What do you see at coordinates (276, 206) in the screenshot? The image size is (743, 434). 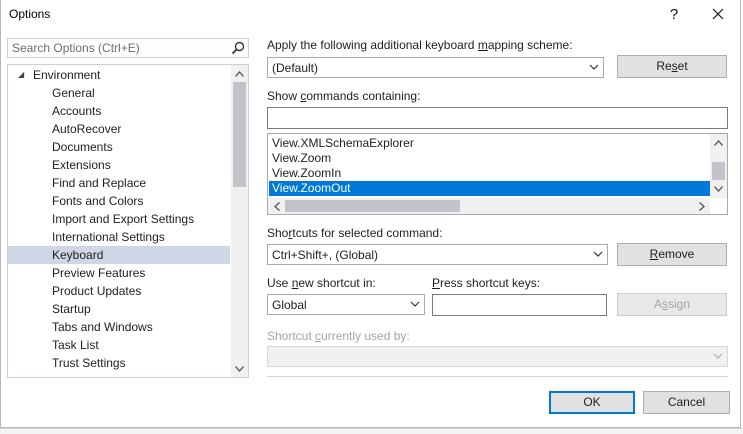 I see `scroll-left-icon` at bounding box center [276, 206].